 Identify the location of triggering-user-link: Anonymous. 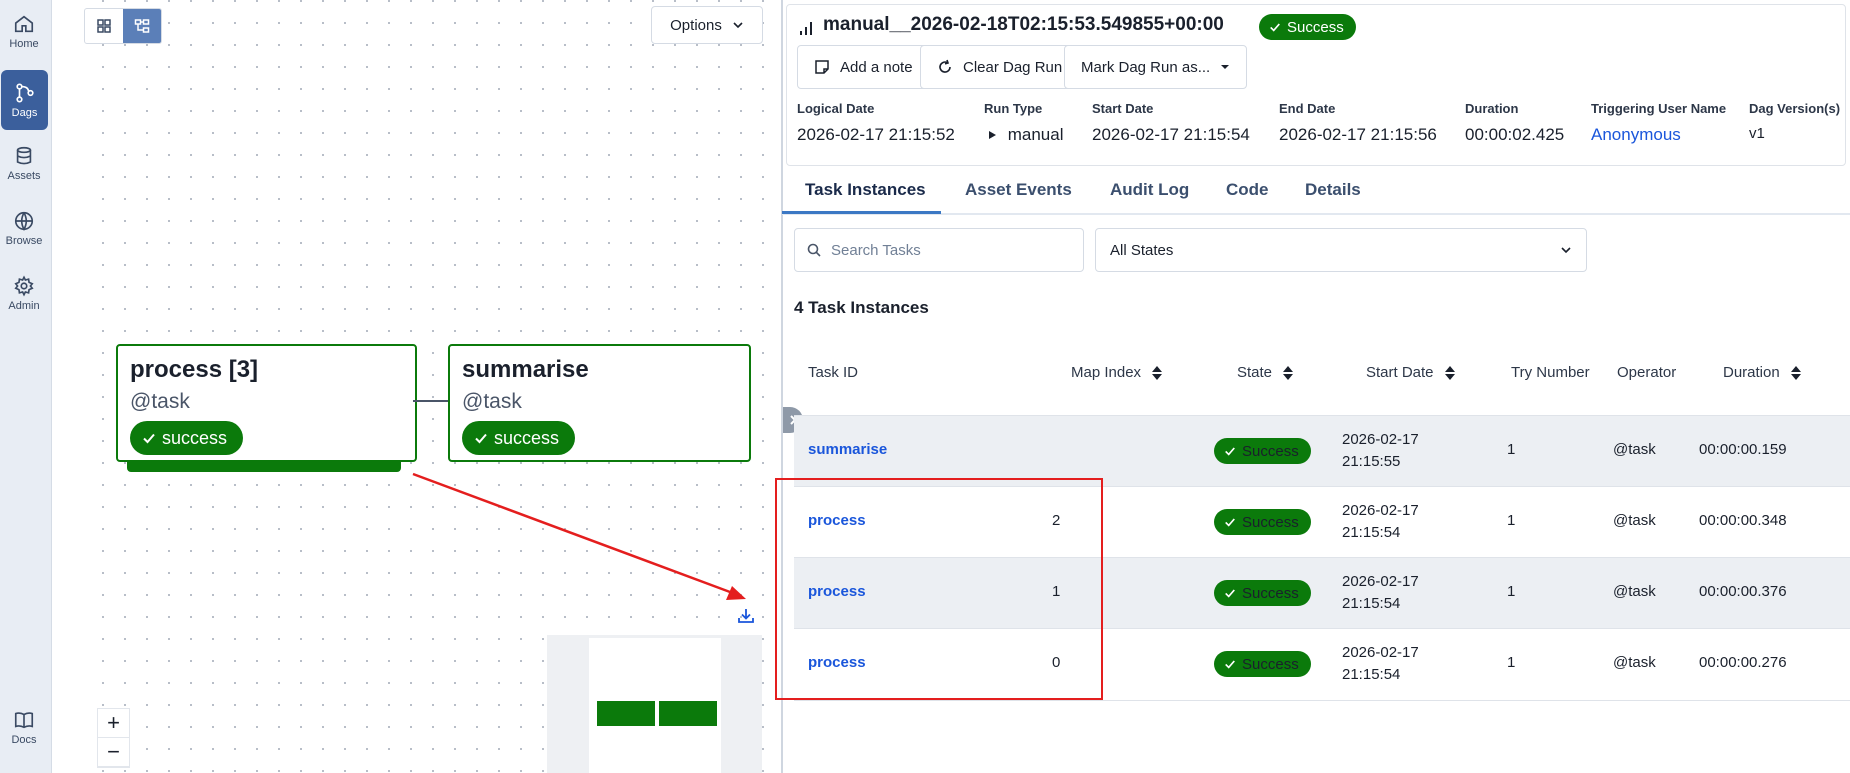
(1636, 135).